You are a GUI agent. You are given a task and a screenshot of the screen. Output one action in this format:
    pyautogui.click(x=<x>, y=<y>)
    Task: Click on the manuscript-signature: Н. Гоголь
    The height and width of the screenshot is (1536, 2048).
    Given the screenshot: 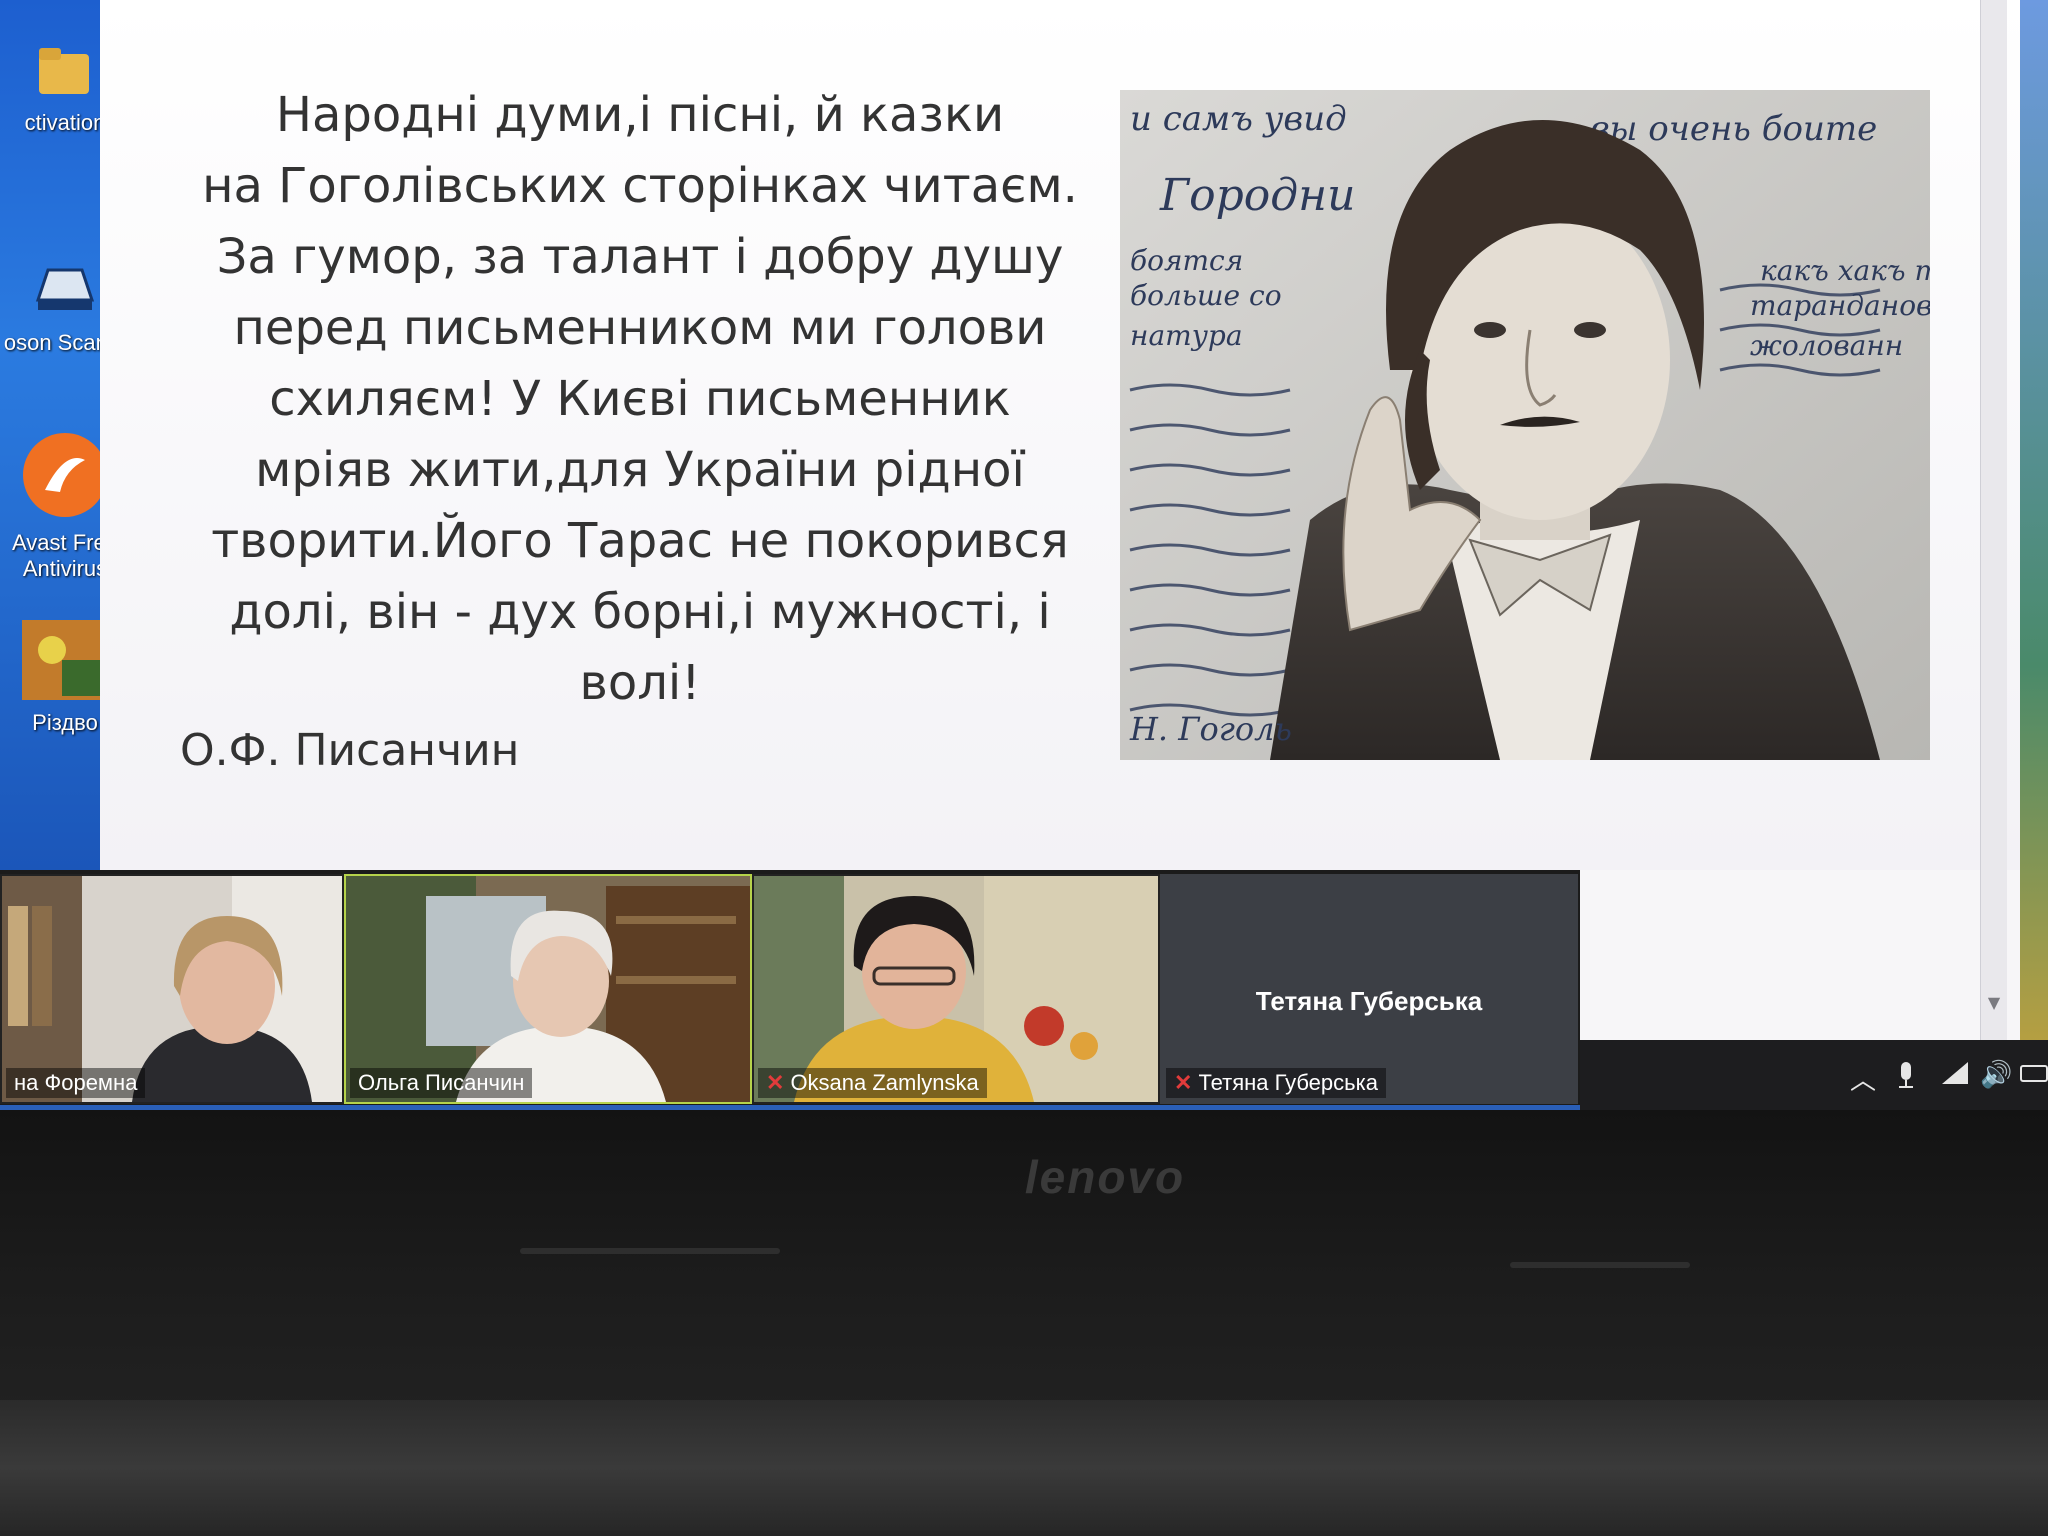 What is the action you would take?
    pyautogui.click(x=1210, y=729)
    